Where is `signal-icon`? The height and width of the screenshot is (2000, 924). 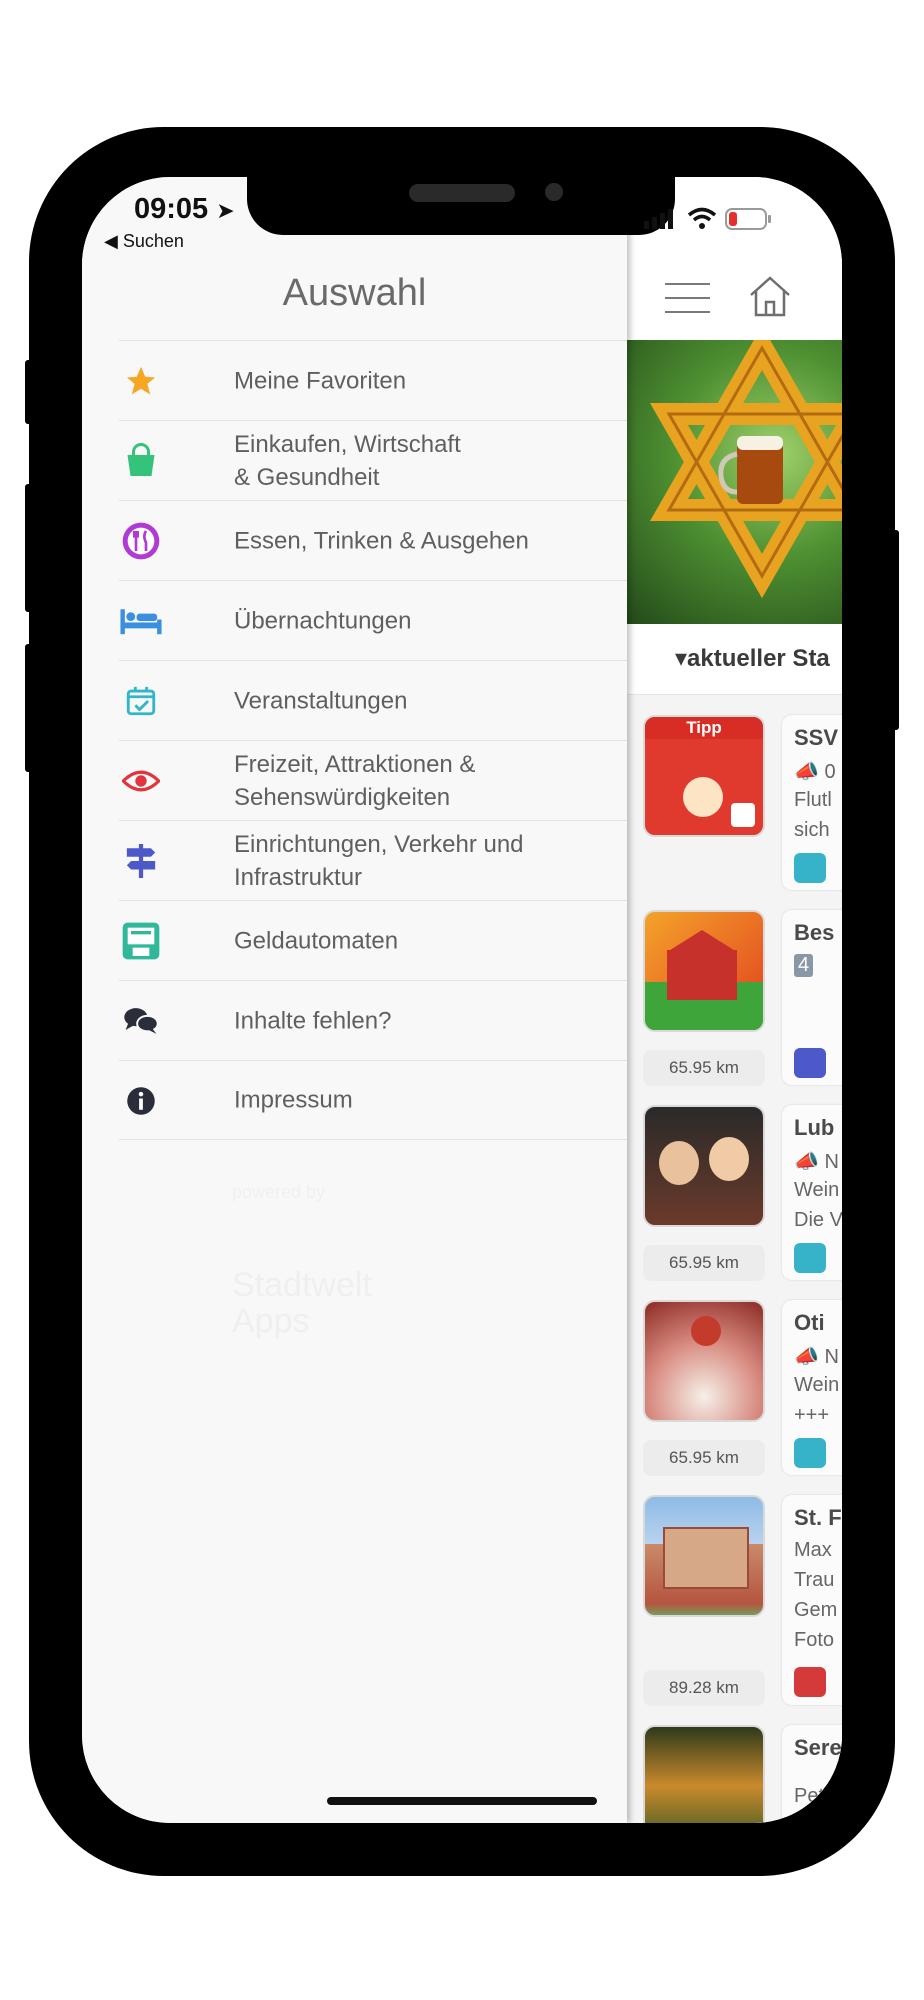 signal-icon is located at coordinates (658, 219).